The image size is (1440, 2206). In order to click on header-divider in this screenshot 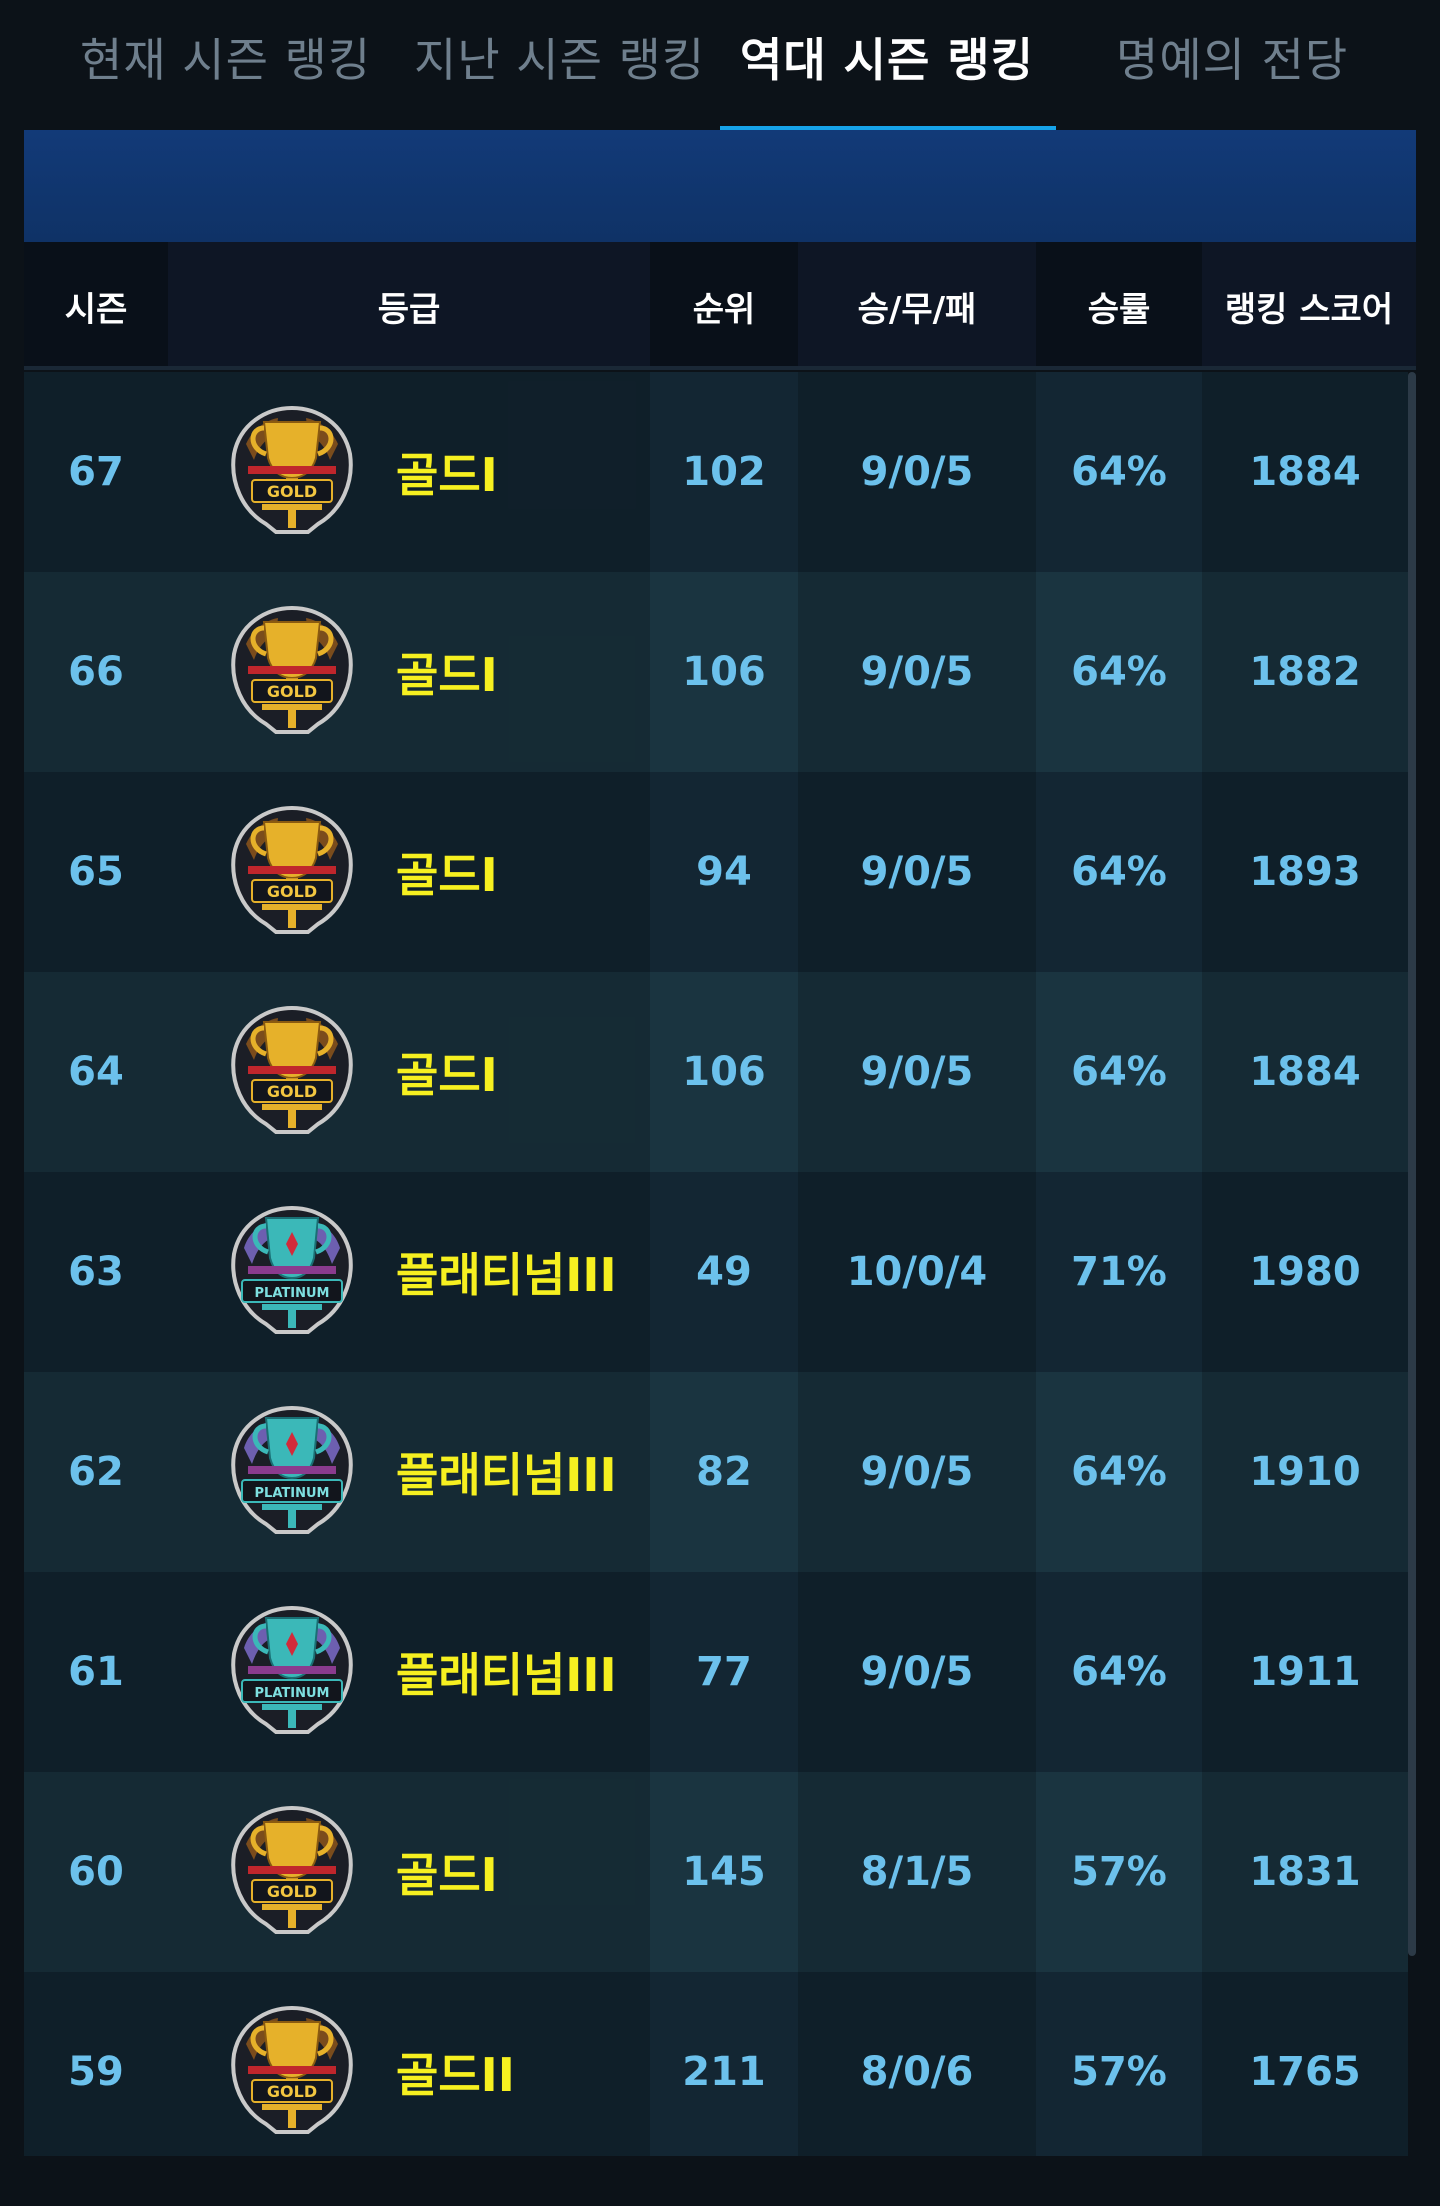, I will do `click(720, 368)`.